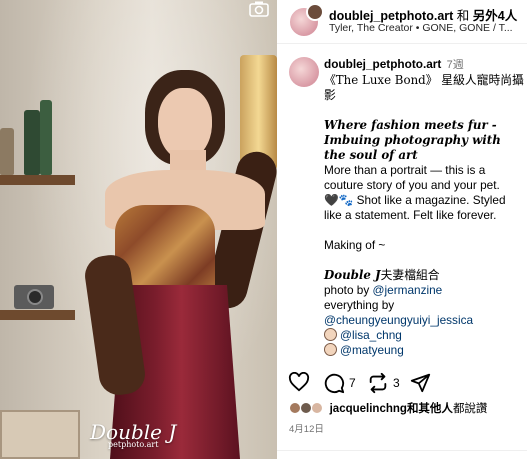  I want to click on author-username: doublej_petphoto.art, so click(391, 16).